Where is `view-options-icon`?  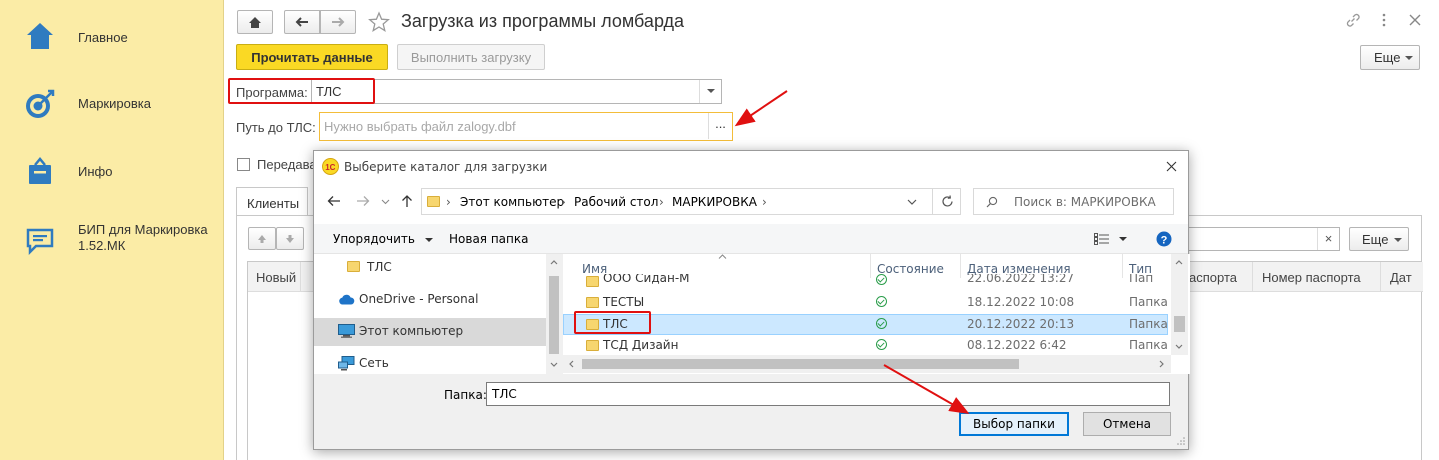
view-options-icon is located at coordinates (1102, 239).